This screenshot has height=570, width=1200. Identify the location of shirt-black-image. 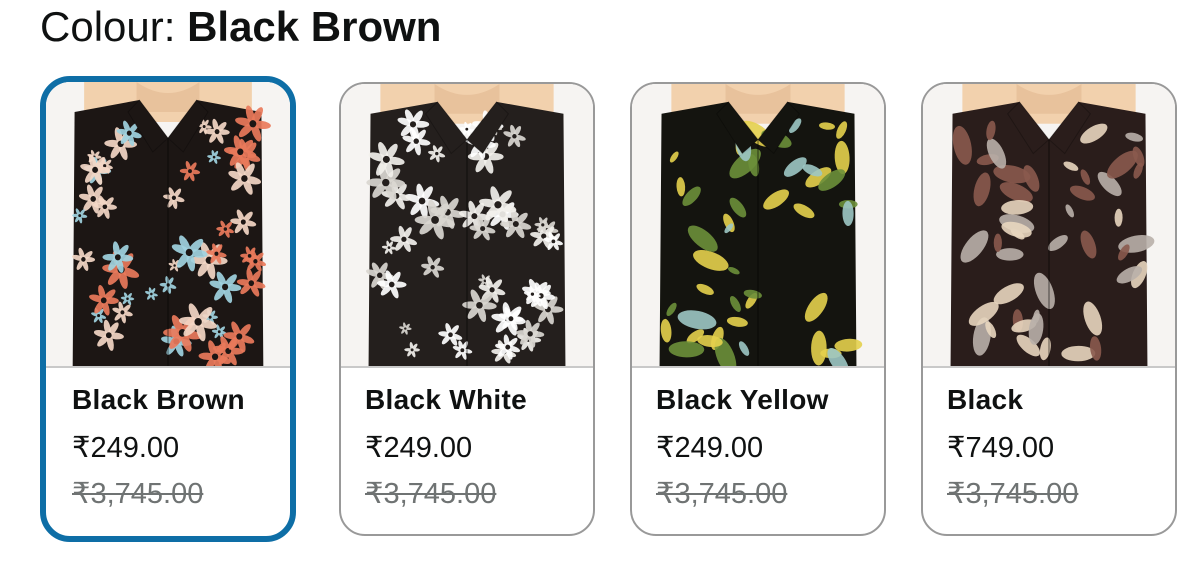
(1049, 226).